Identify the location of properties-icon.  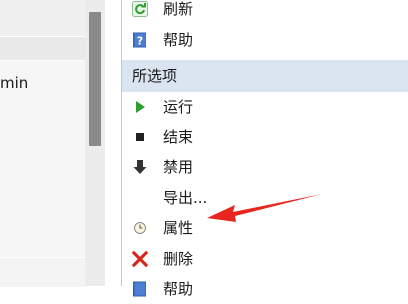
(140, 228).